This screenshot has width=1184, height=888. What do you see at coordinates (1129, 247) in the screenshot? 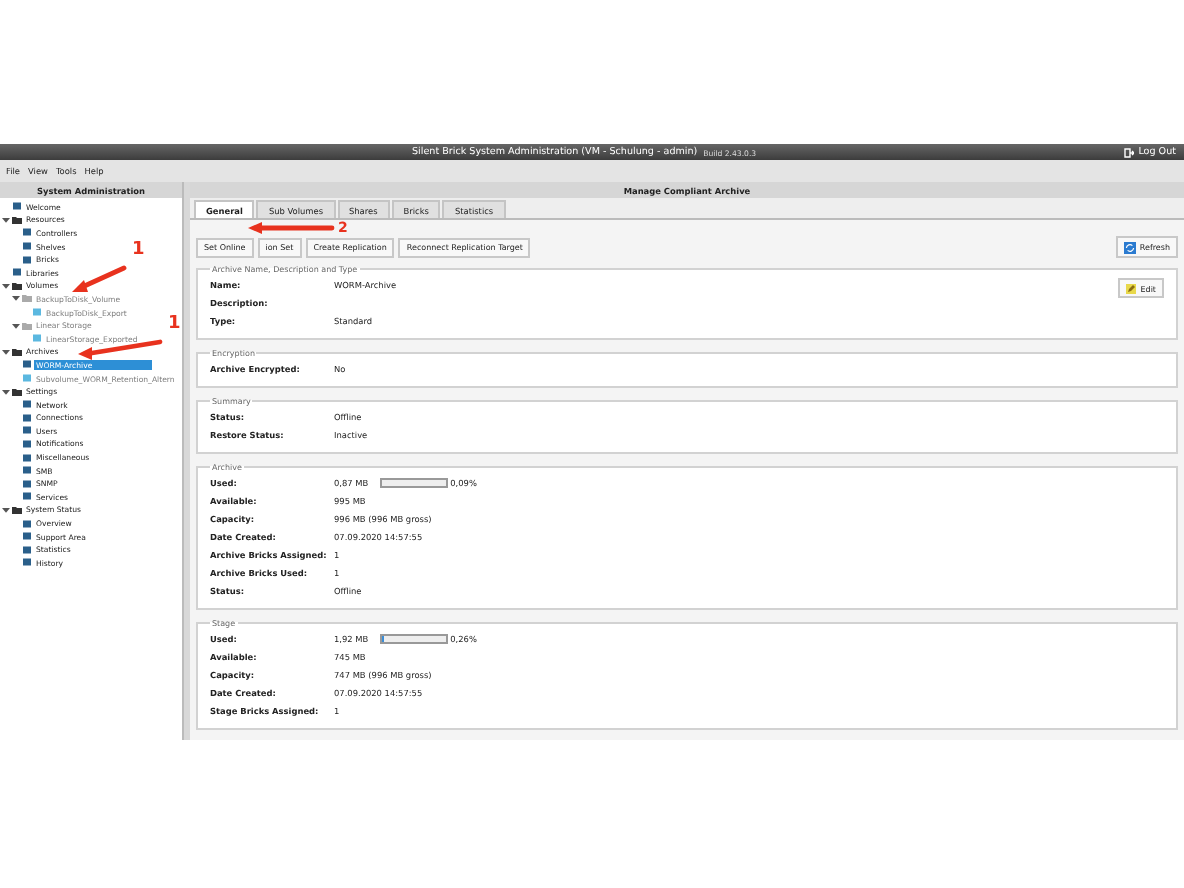
I see `refresh-icon` at bounding box center [1129, 247].